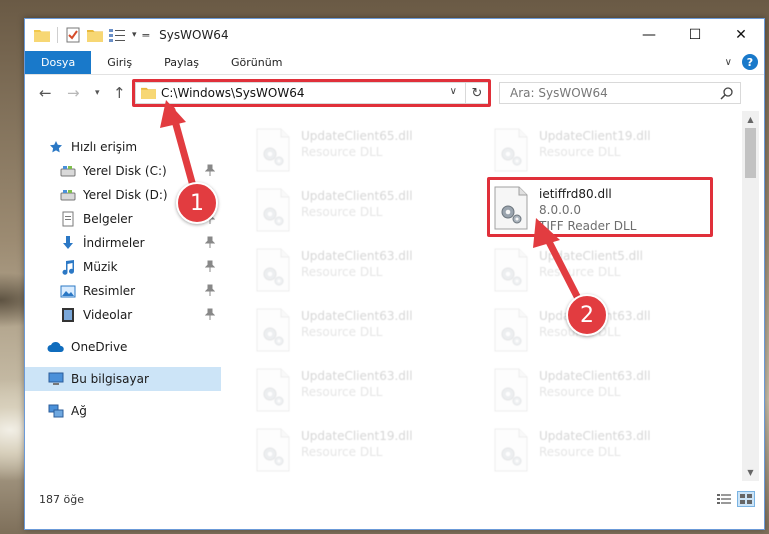  I want to click on scroll-up-icon: ▲, so click(750, 119).